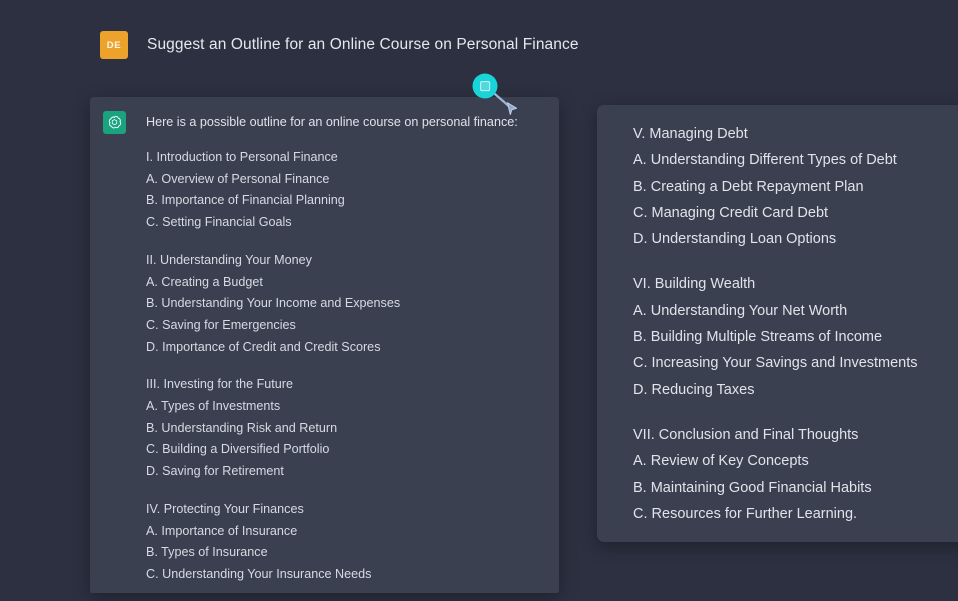  What do you see at coordinates (752, 487) in the screenshot?
I see `outline-line: B. Maintaining Good Financial Habits` at bounding box center [752, 487].